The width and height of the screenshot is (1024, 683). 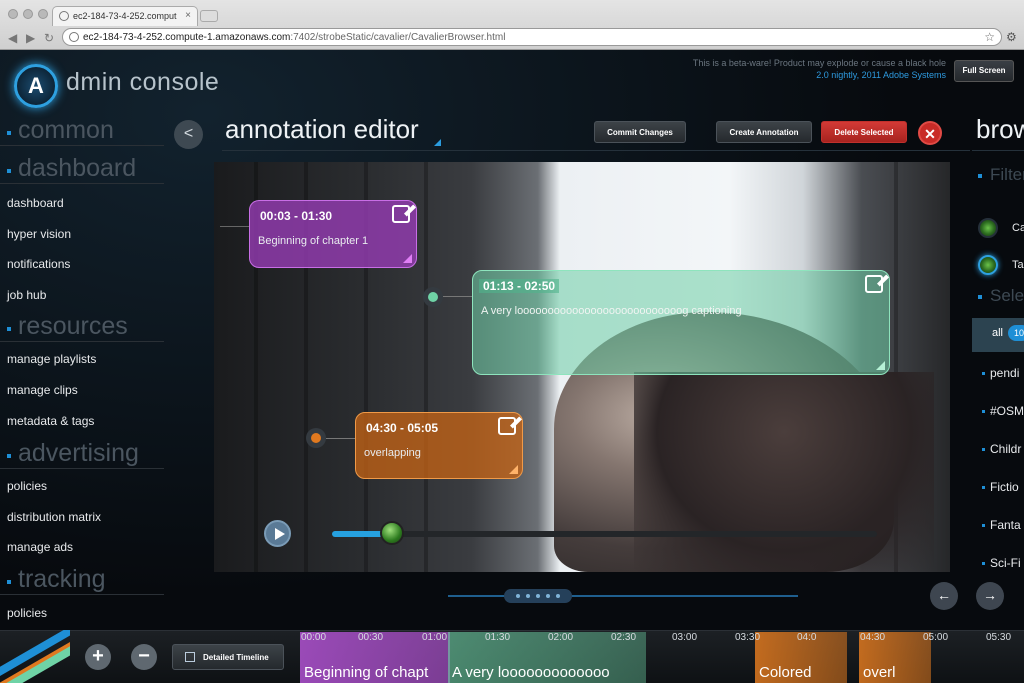 I want to click on browse-title: brow, so click(x=1000, y=129).